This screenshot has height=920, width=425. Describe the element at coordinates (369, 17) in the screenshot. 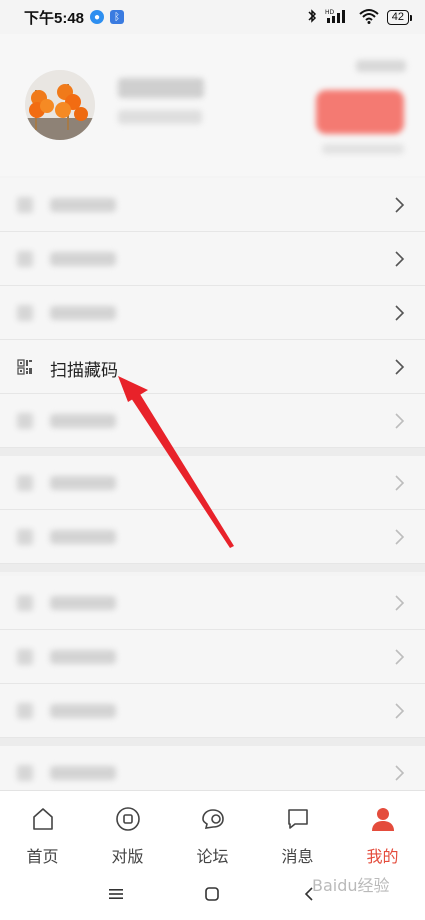

I see `wifi-icon` at that location.